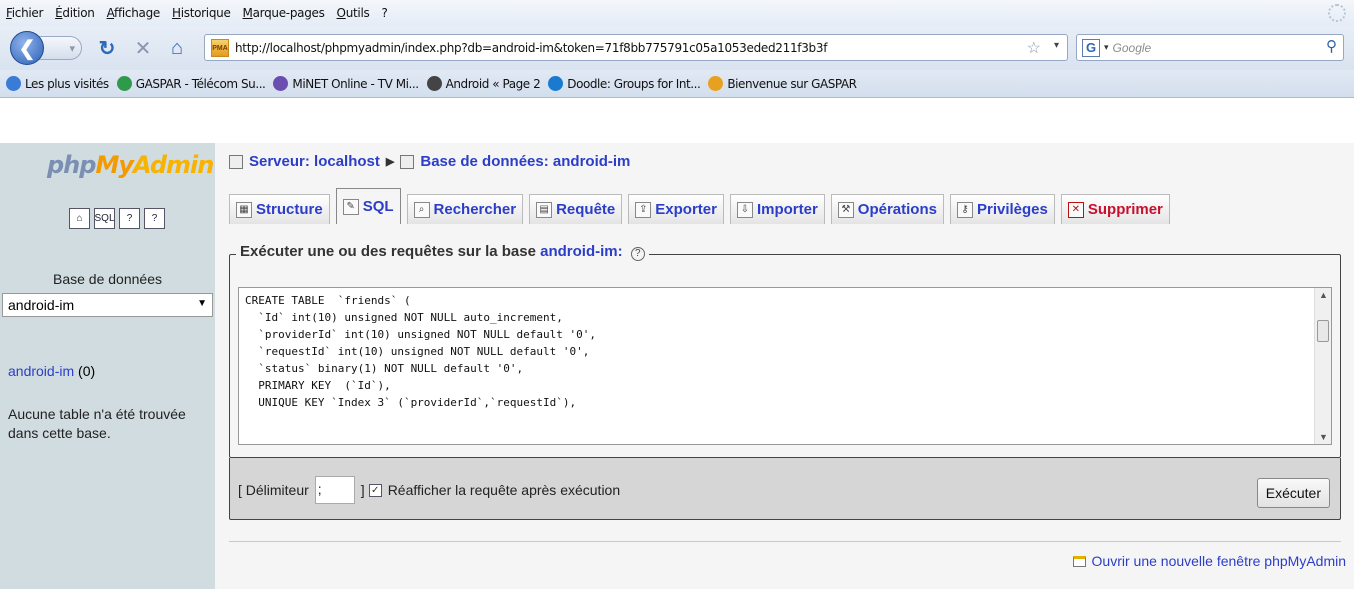  I want to click on search-icon: ⌕, so click(421, 209).